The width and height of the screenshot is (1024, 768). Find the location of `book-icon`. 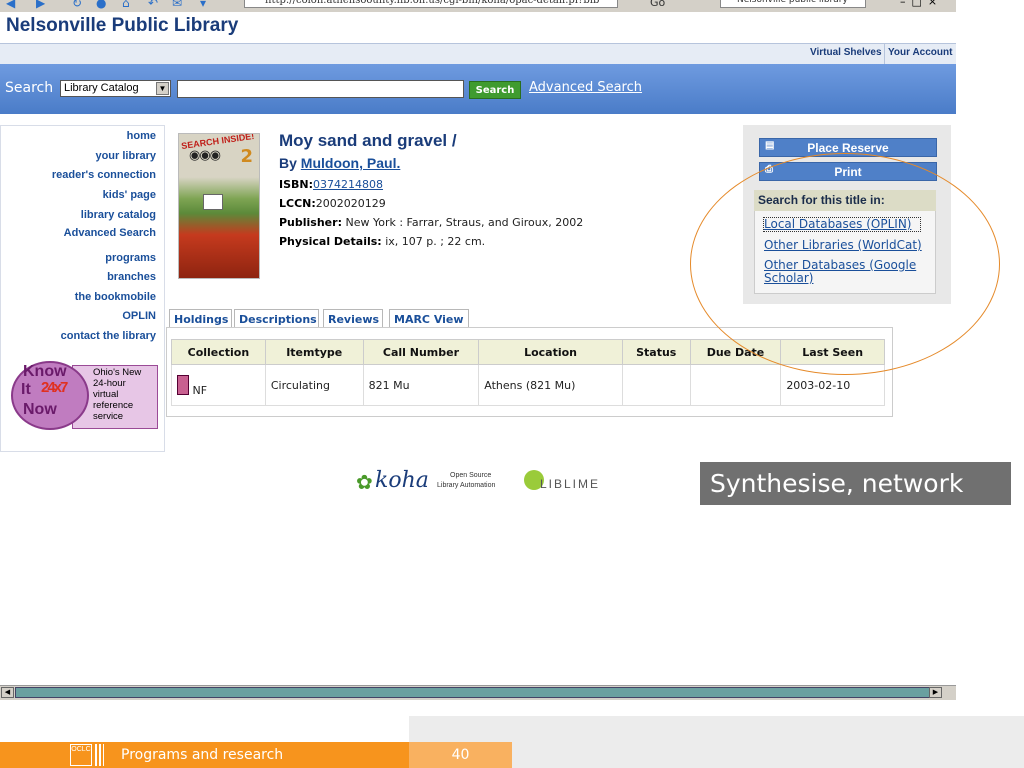

book-icon is located at coordinates (183, 385).